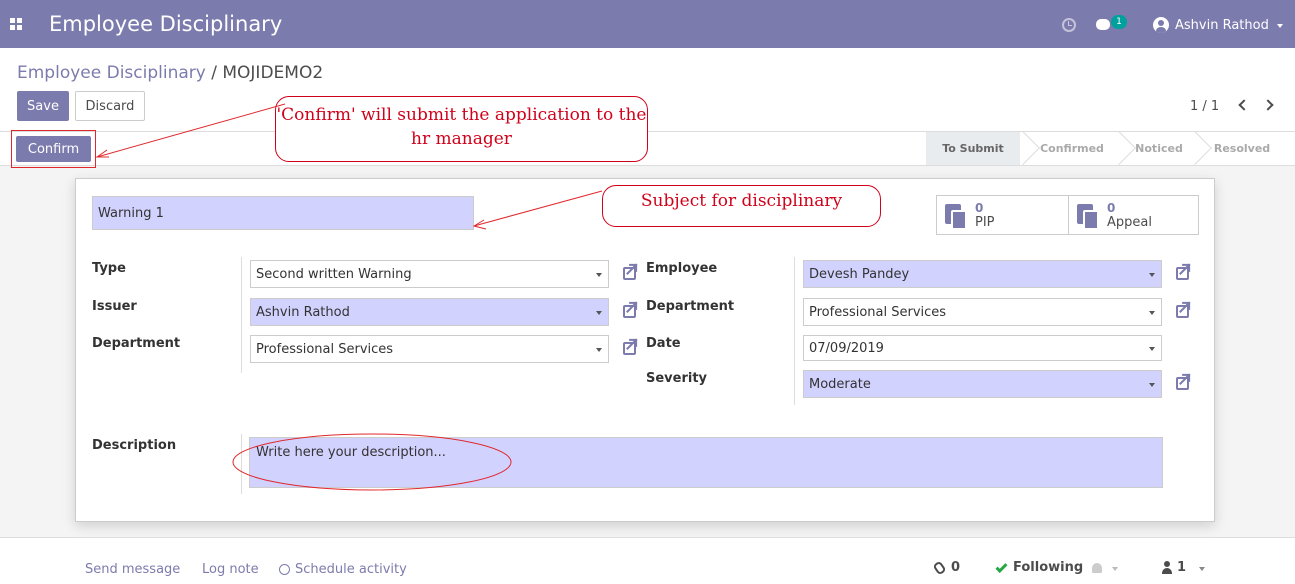  Describe the element at coordinates (325, 349) in the screenshot. I see `left-department-value: Professional Services` at that location.